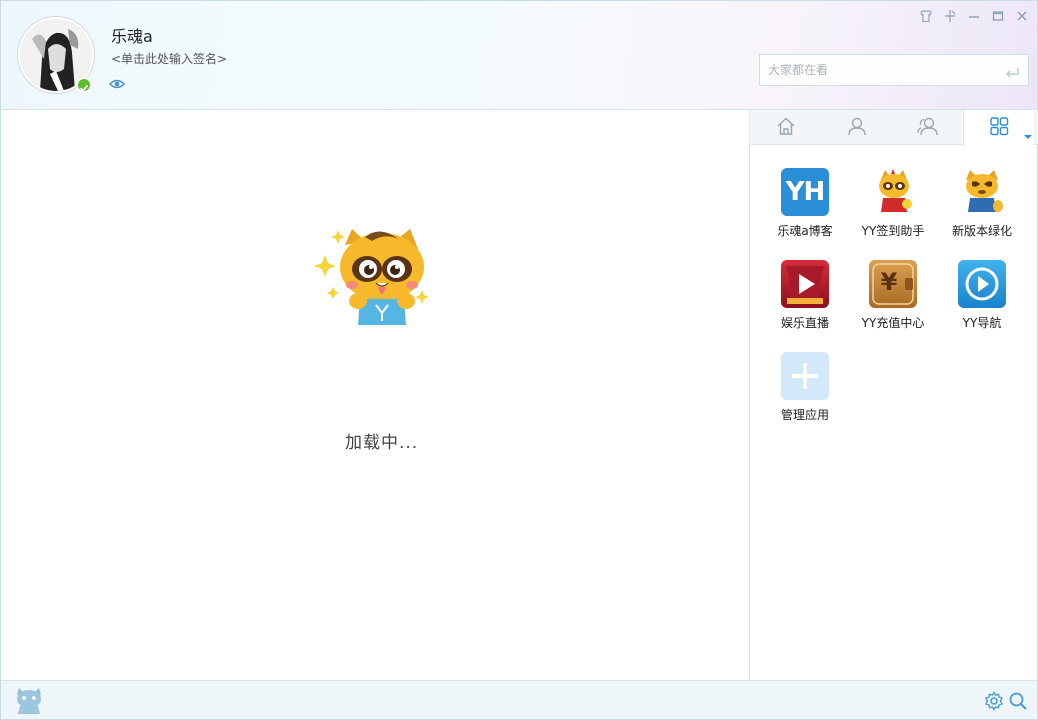 The width and height of the screenshot is (1038, 720). What do you see at coordinates (893, 323) in the screenshot?
I see `app-label: YY充值中心` at bounding box center [893, 323].